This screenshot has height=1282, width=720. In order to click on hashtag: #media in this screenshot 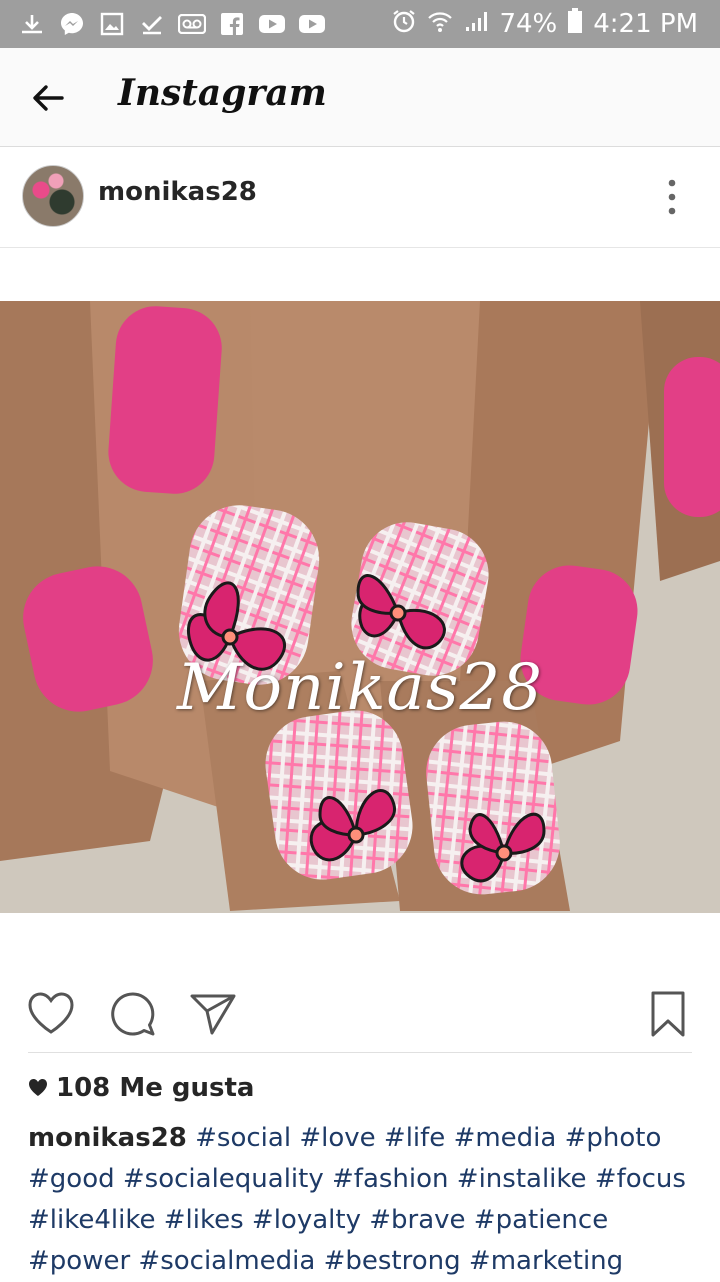, I will do `click(505, 1138)`.